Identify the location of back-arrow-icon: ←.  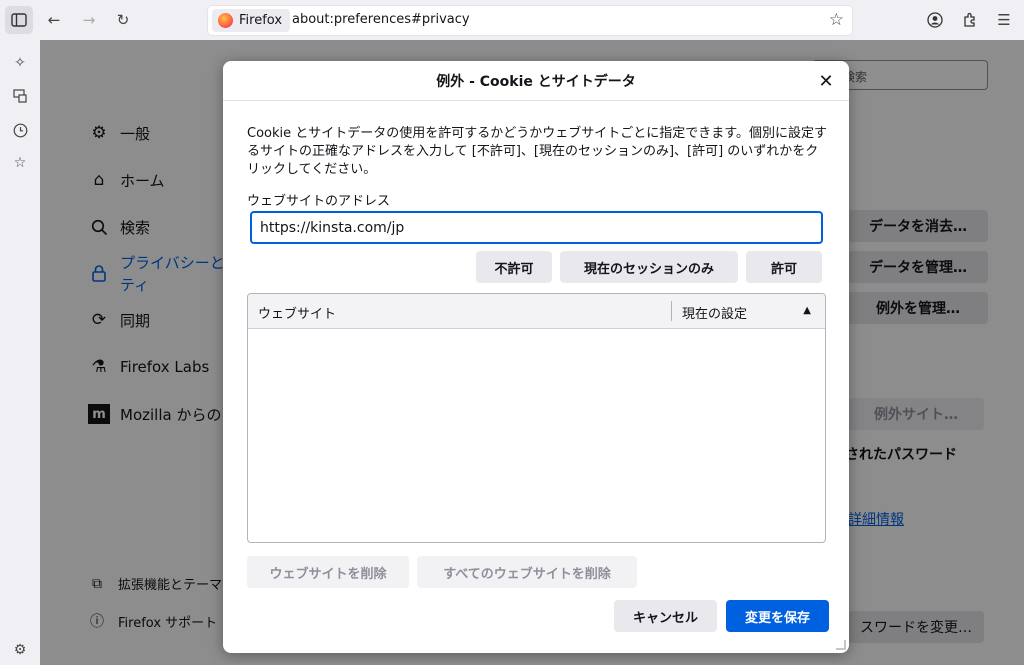
(54, 20).